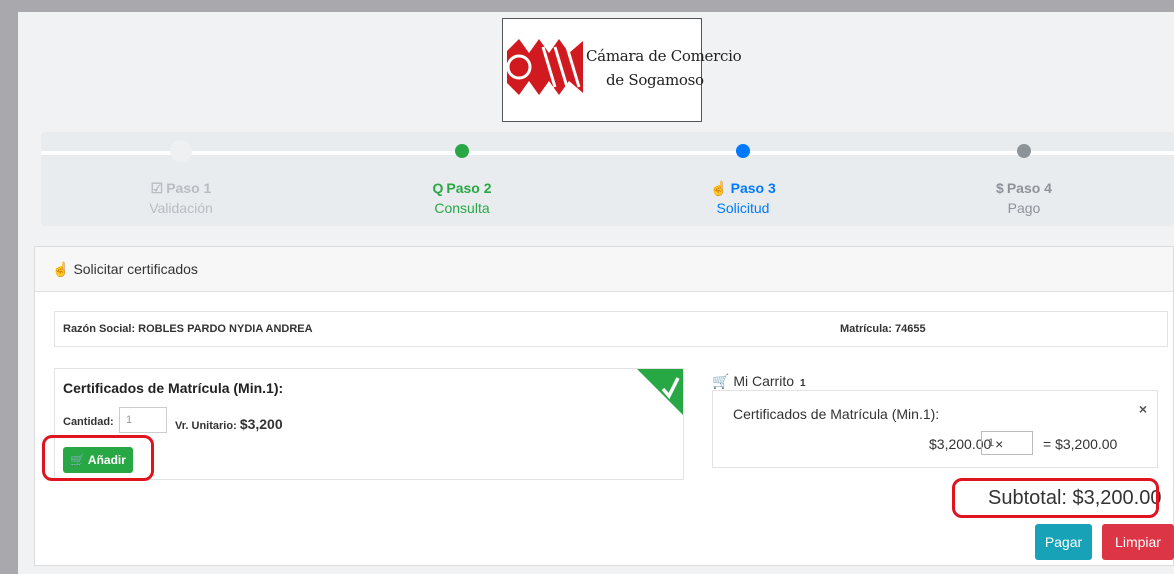 The width and height of the screenshot is (1174, 574). What do you see at coordinates (261, 424) in the screenshot?
I see `unit-price-value: $3,200` at bounding box center [261, 424].